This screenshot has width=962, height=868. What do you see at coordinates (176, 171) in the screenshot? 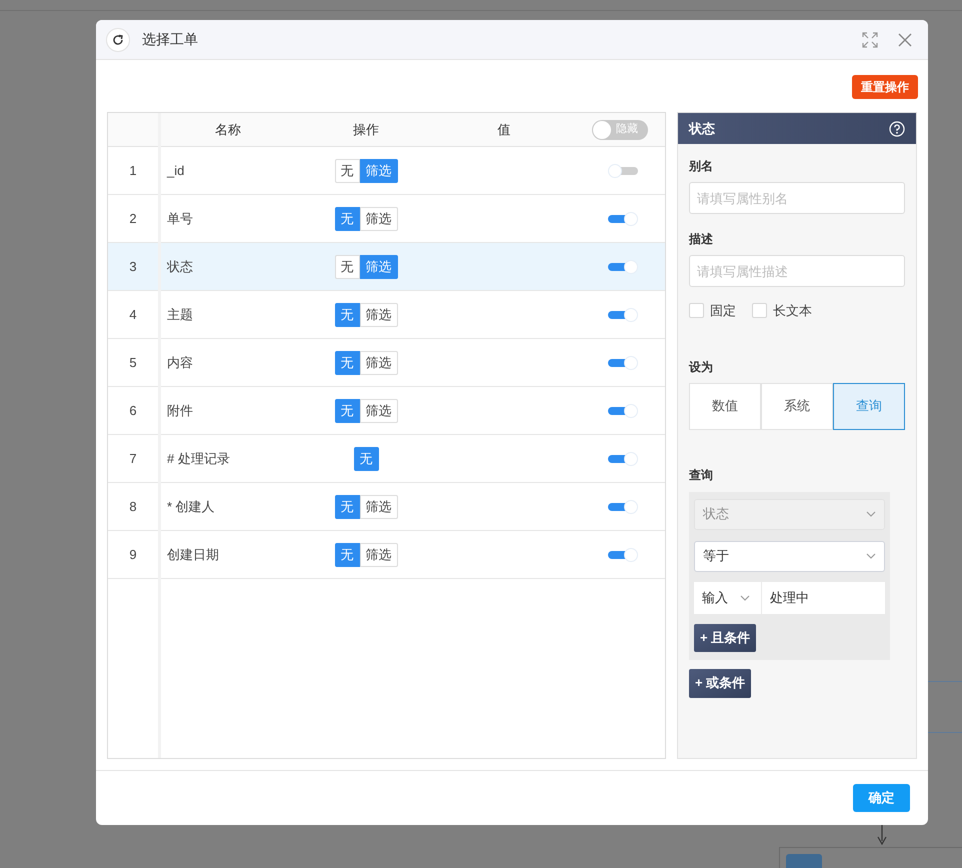
I see `field-name: _id` at bounding box center [176, 171].